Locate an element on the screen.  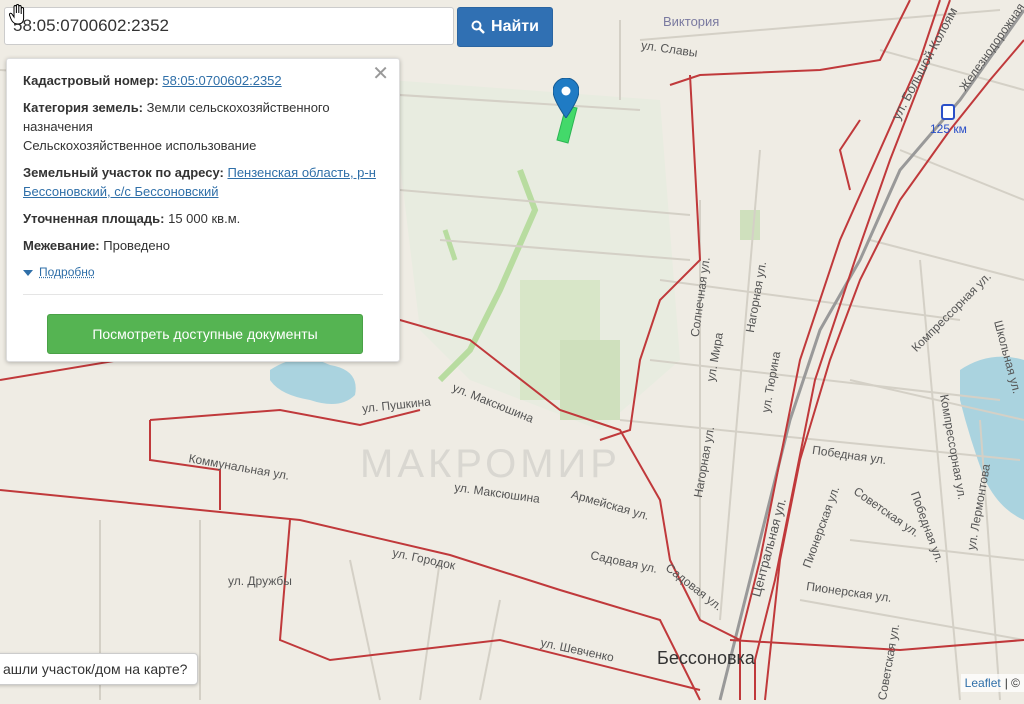
found-parcel-prompt-label: ашли участок/дом на карте? is located at coordinates (95, 669).